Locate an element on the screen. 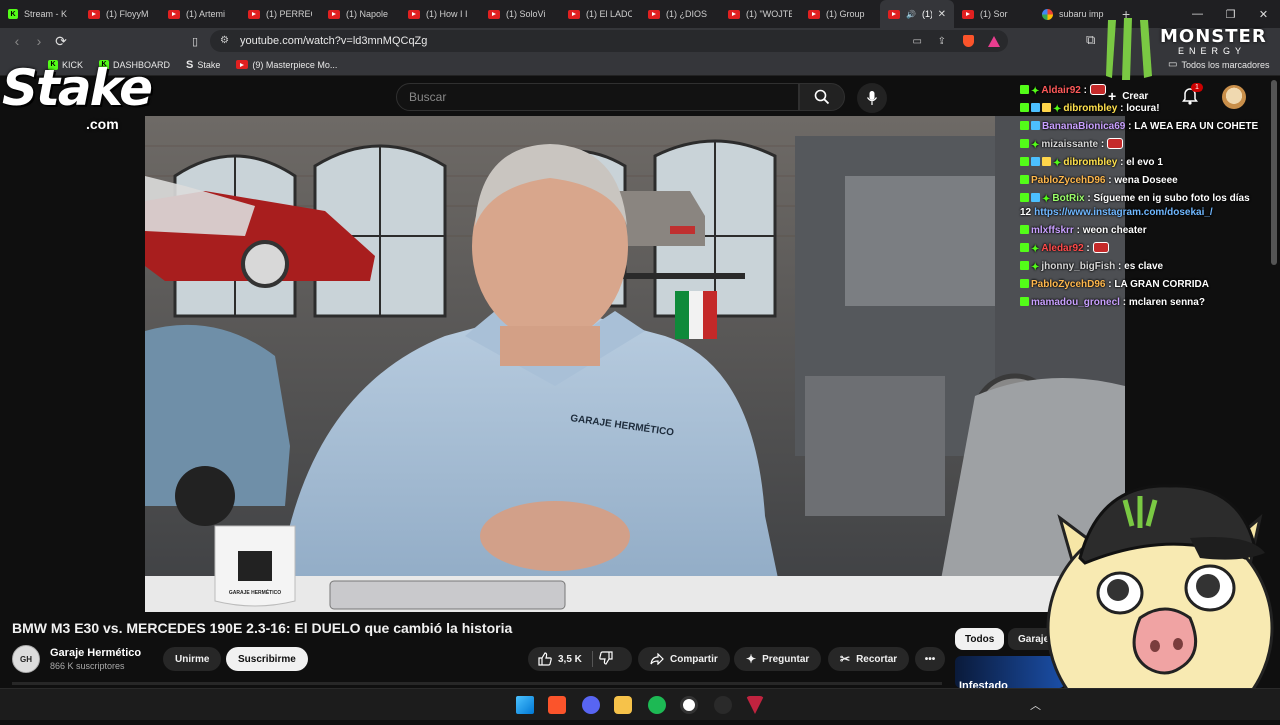  tab-label: (1) ¿DIOS is located at coordinates (687, 14).